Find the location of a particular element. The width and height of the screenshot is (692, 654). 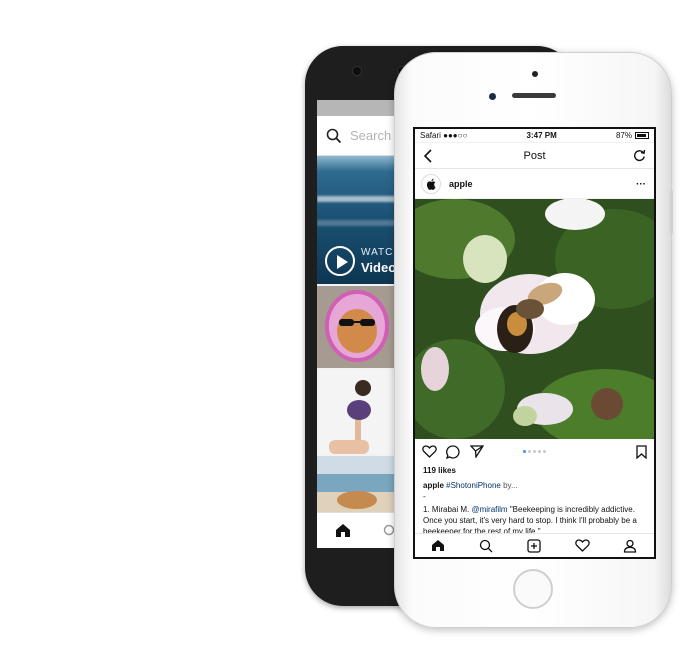

carousel-dots is located at coordinates (534, 451).